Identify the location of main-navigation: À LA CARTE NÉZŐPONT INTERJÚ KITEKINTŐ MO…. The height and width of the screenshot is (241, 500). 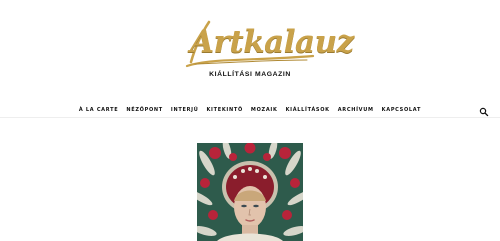
(250, 110).